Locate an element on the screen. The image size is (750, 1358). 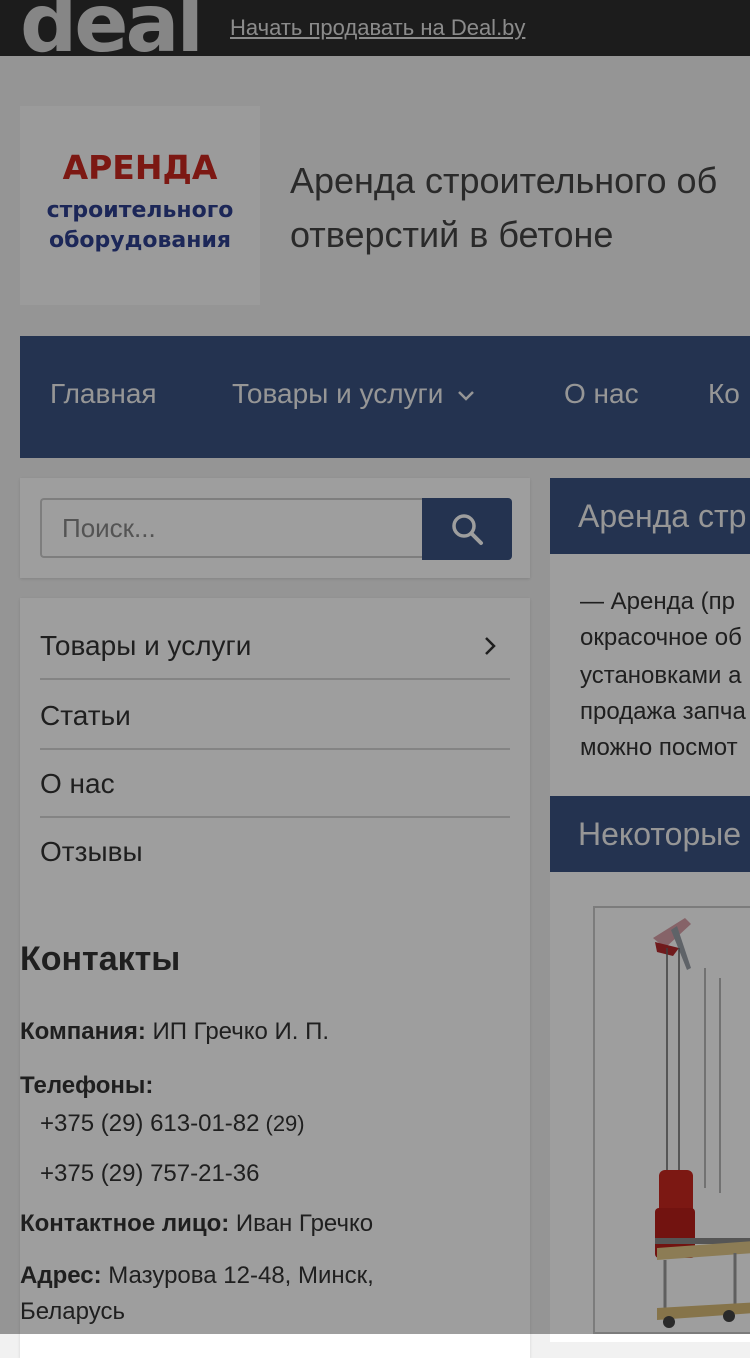
search-icon is located at coordinates (467, 529).